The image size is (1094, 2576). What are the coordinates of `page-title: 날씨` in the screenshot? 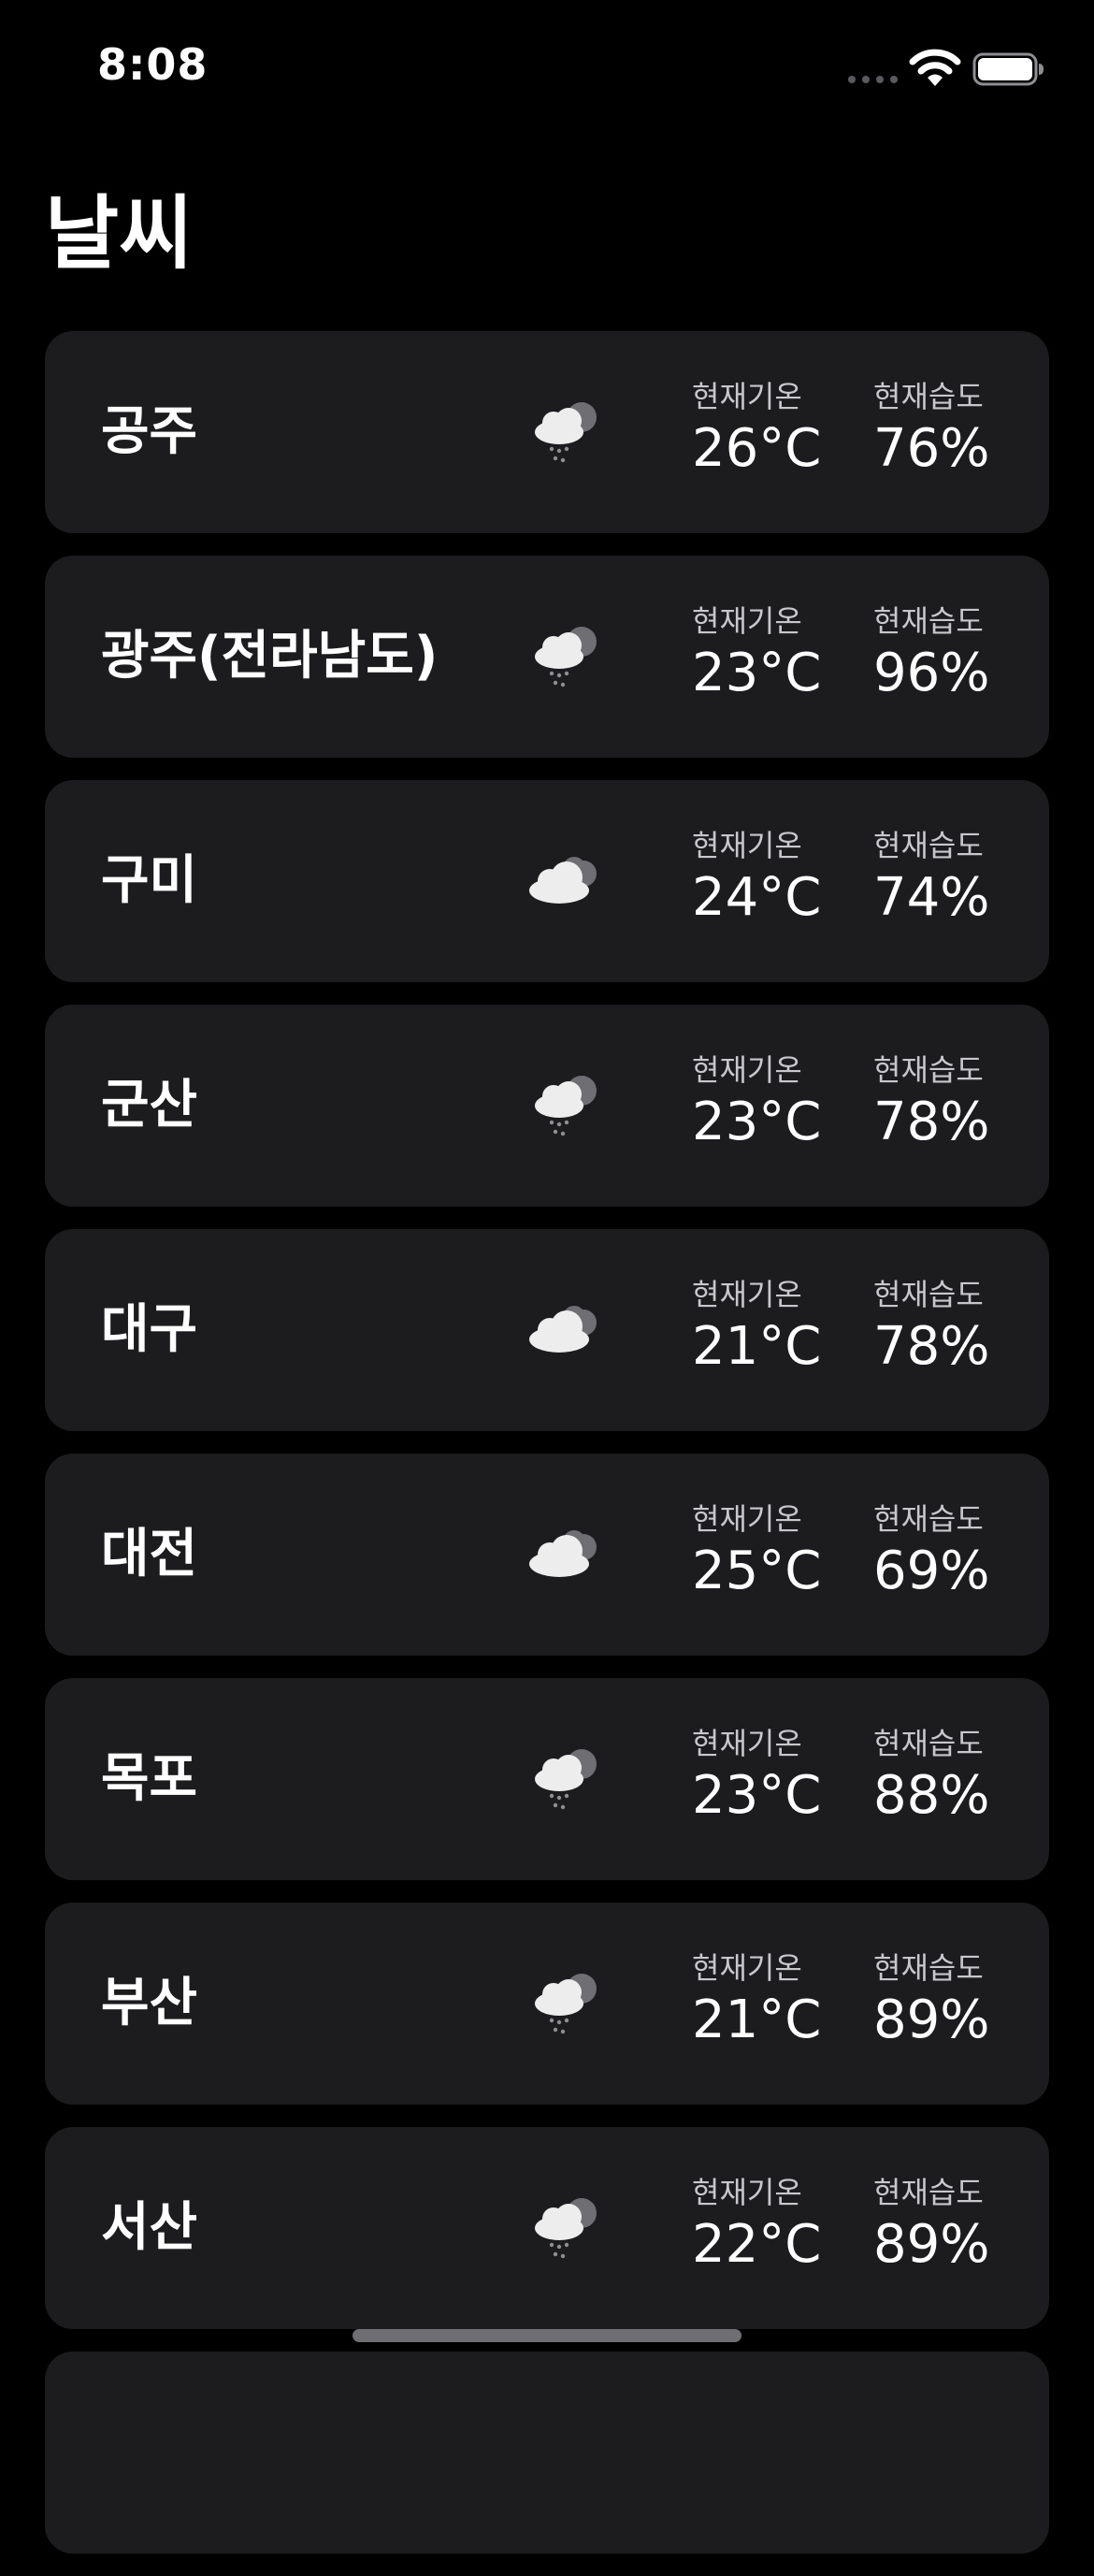 It's located at (119, 234).